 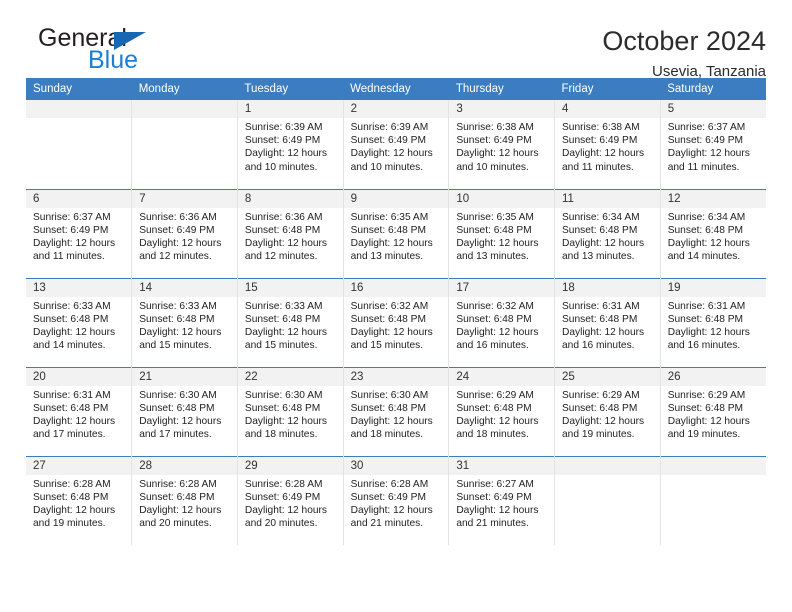 I want to click on daylight-duration-line2: and 17 minutes., so click(x=69, y=435).